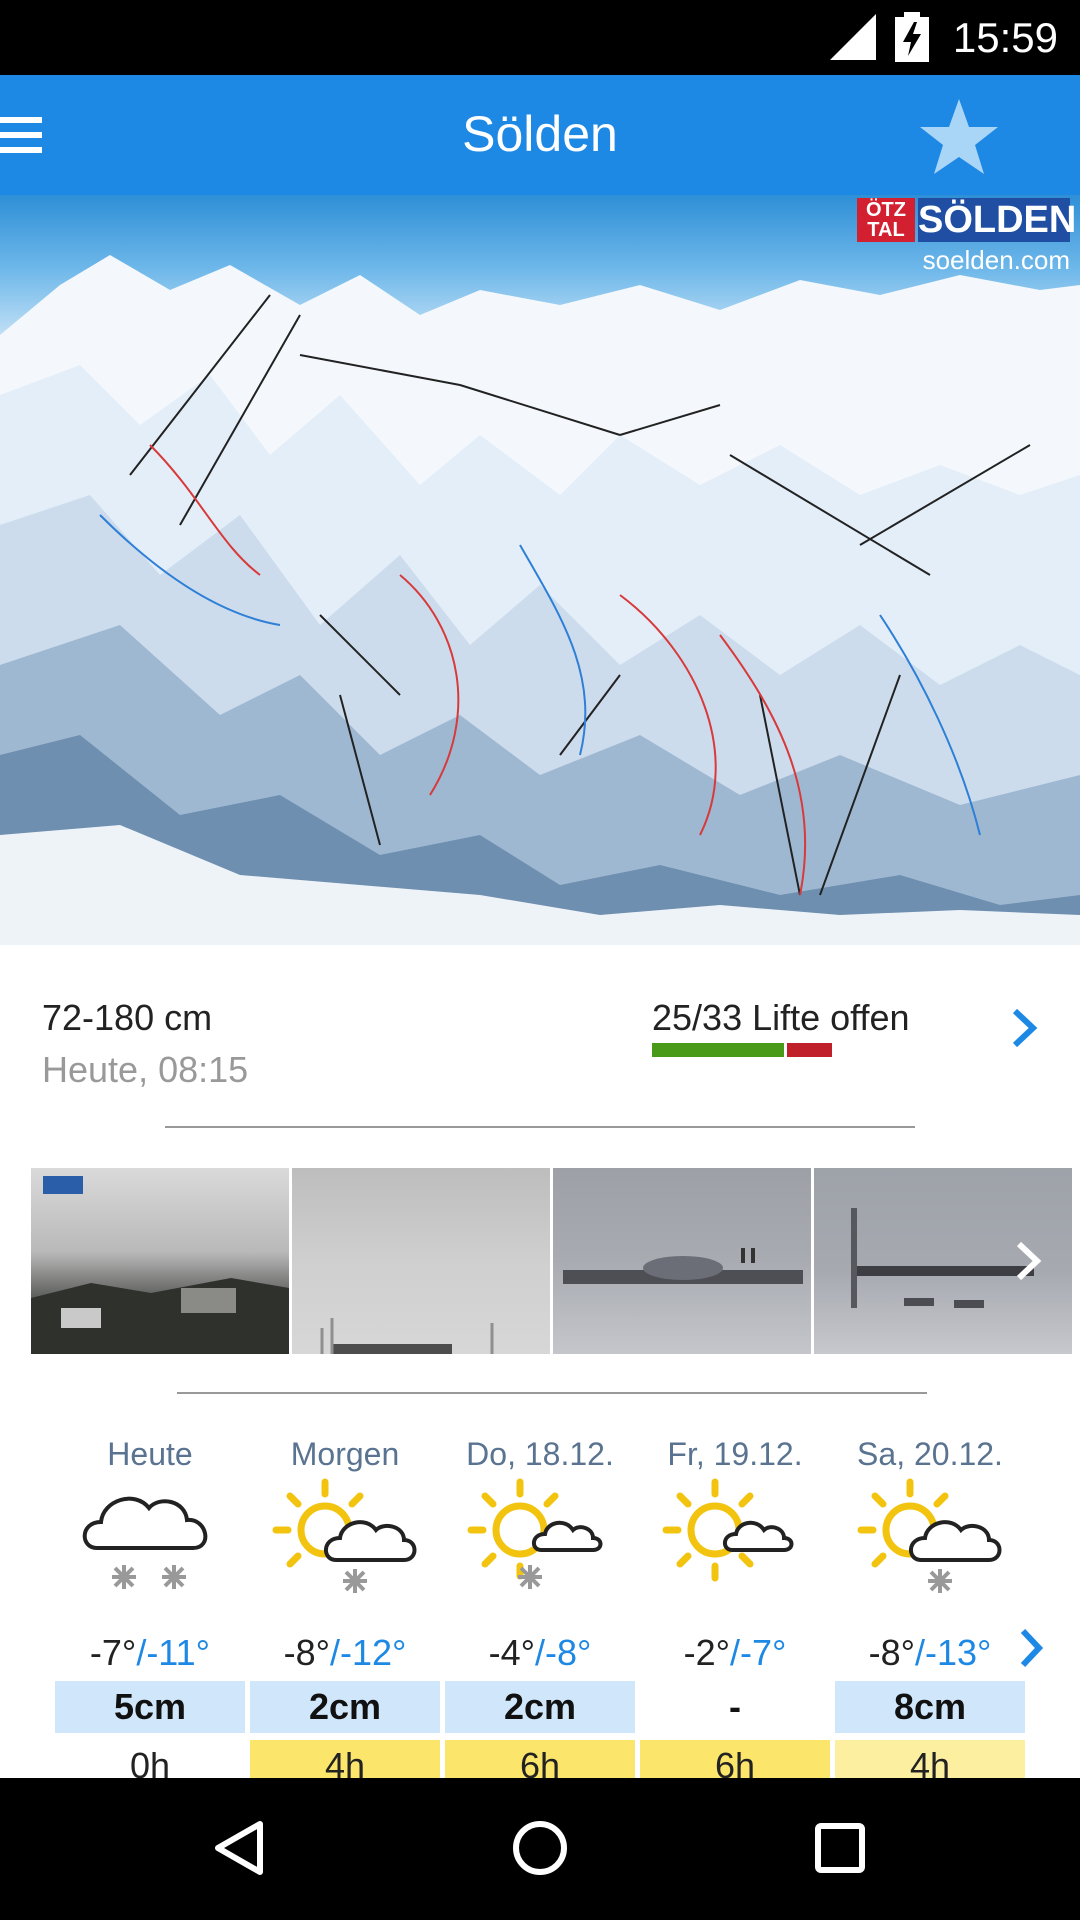 The image size is (1080, 1920). Describe the element at coordinates (728, 1530) in the screenshot. I see `sun-cloud-icon` at that location.